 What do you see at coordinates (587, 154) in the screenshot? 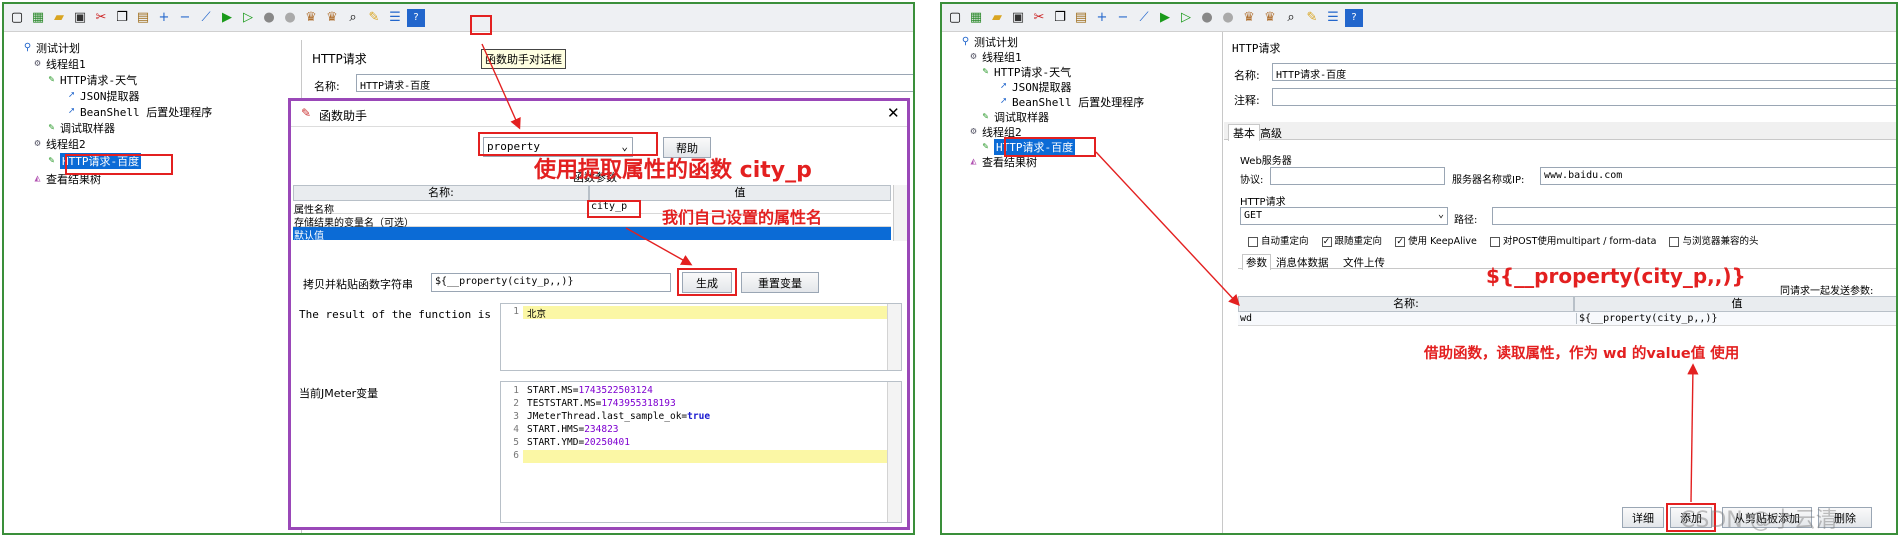
I see `annotation-arrows` at bounding box center [587, 154].